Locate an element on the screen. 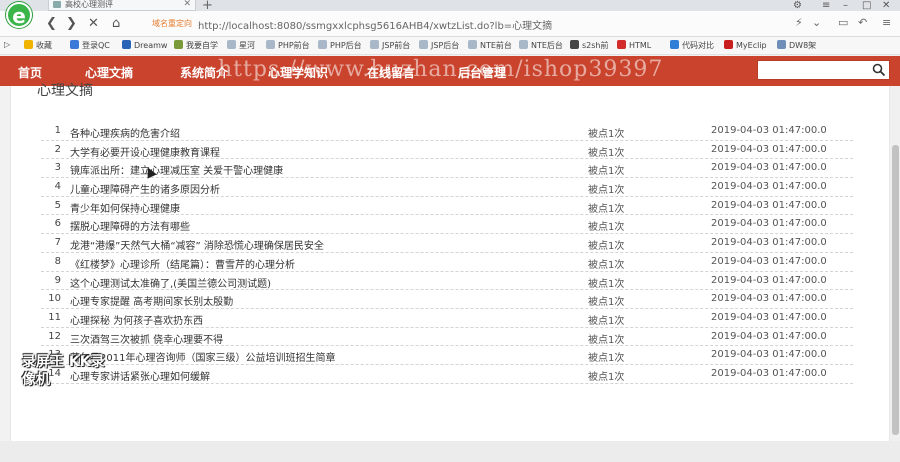  back-arrow-icon: ❮ is located at coordinates (51, 23).